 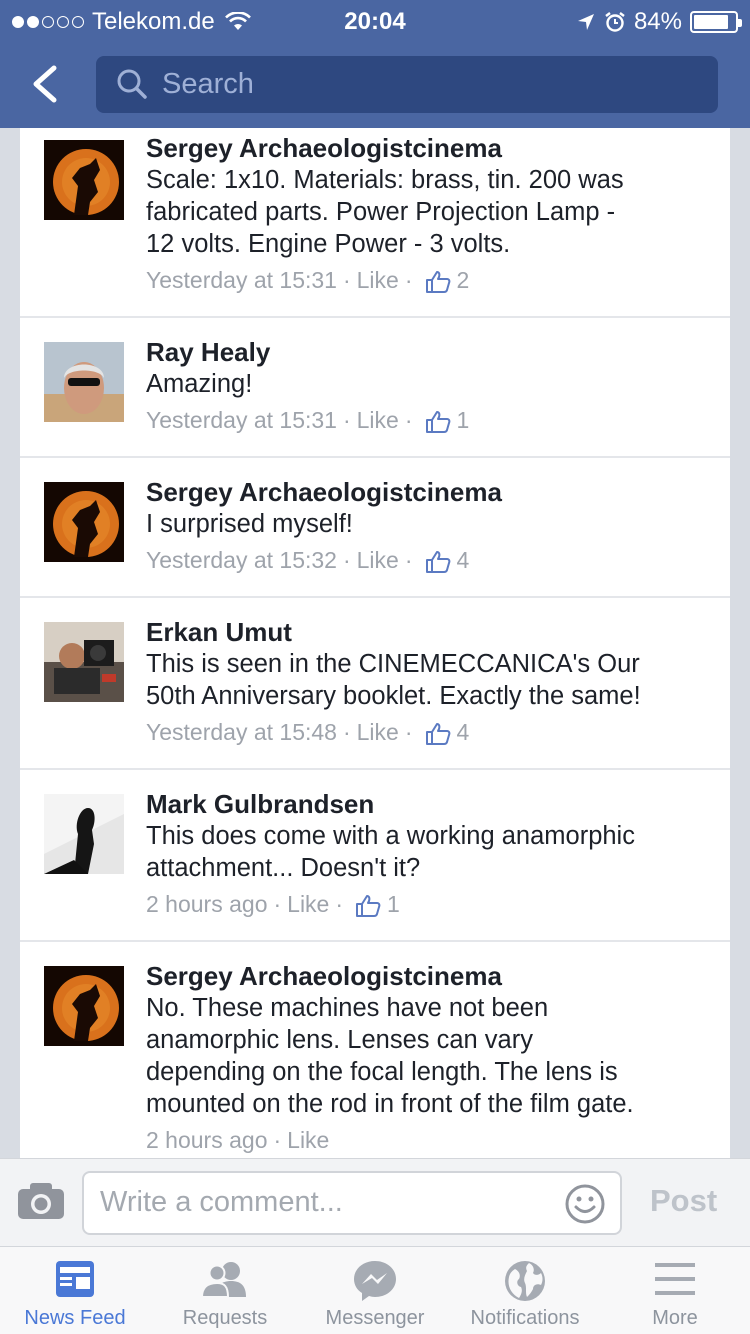 I want to click on tab-news-feed: News Feed, so click(x=75, y=1290).